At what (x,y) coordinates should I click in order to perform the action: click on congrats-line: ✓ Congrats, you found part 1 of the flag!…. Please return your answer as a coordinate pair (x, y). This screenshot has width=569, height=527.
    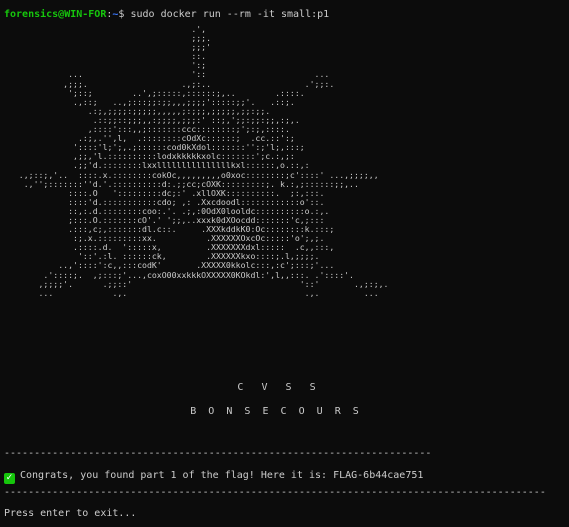
    Looking at the image, I should click on (213, 477).